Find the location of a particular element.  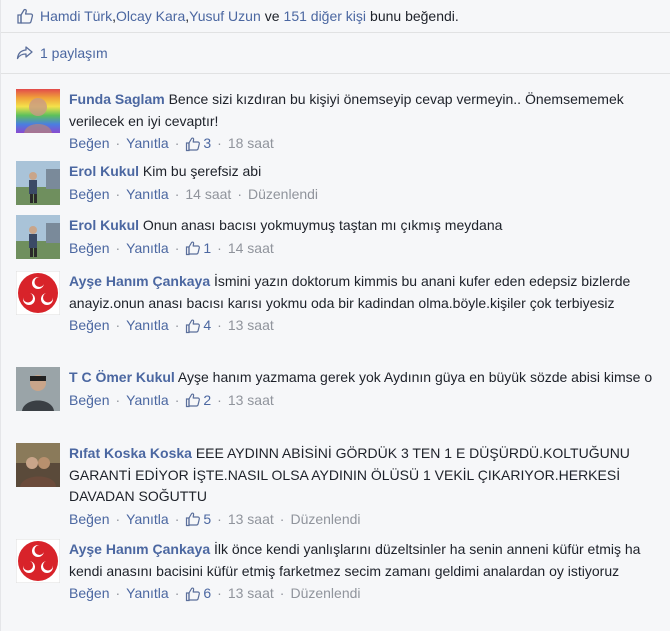

comment-like-count: 2 is located at coordinates (198, 400).